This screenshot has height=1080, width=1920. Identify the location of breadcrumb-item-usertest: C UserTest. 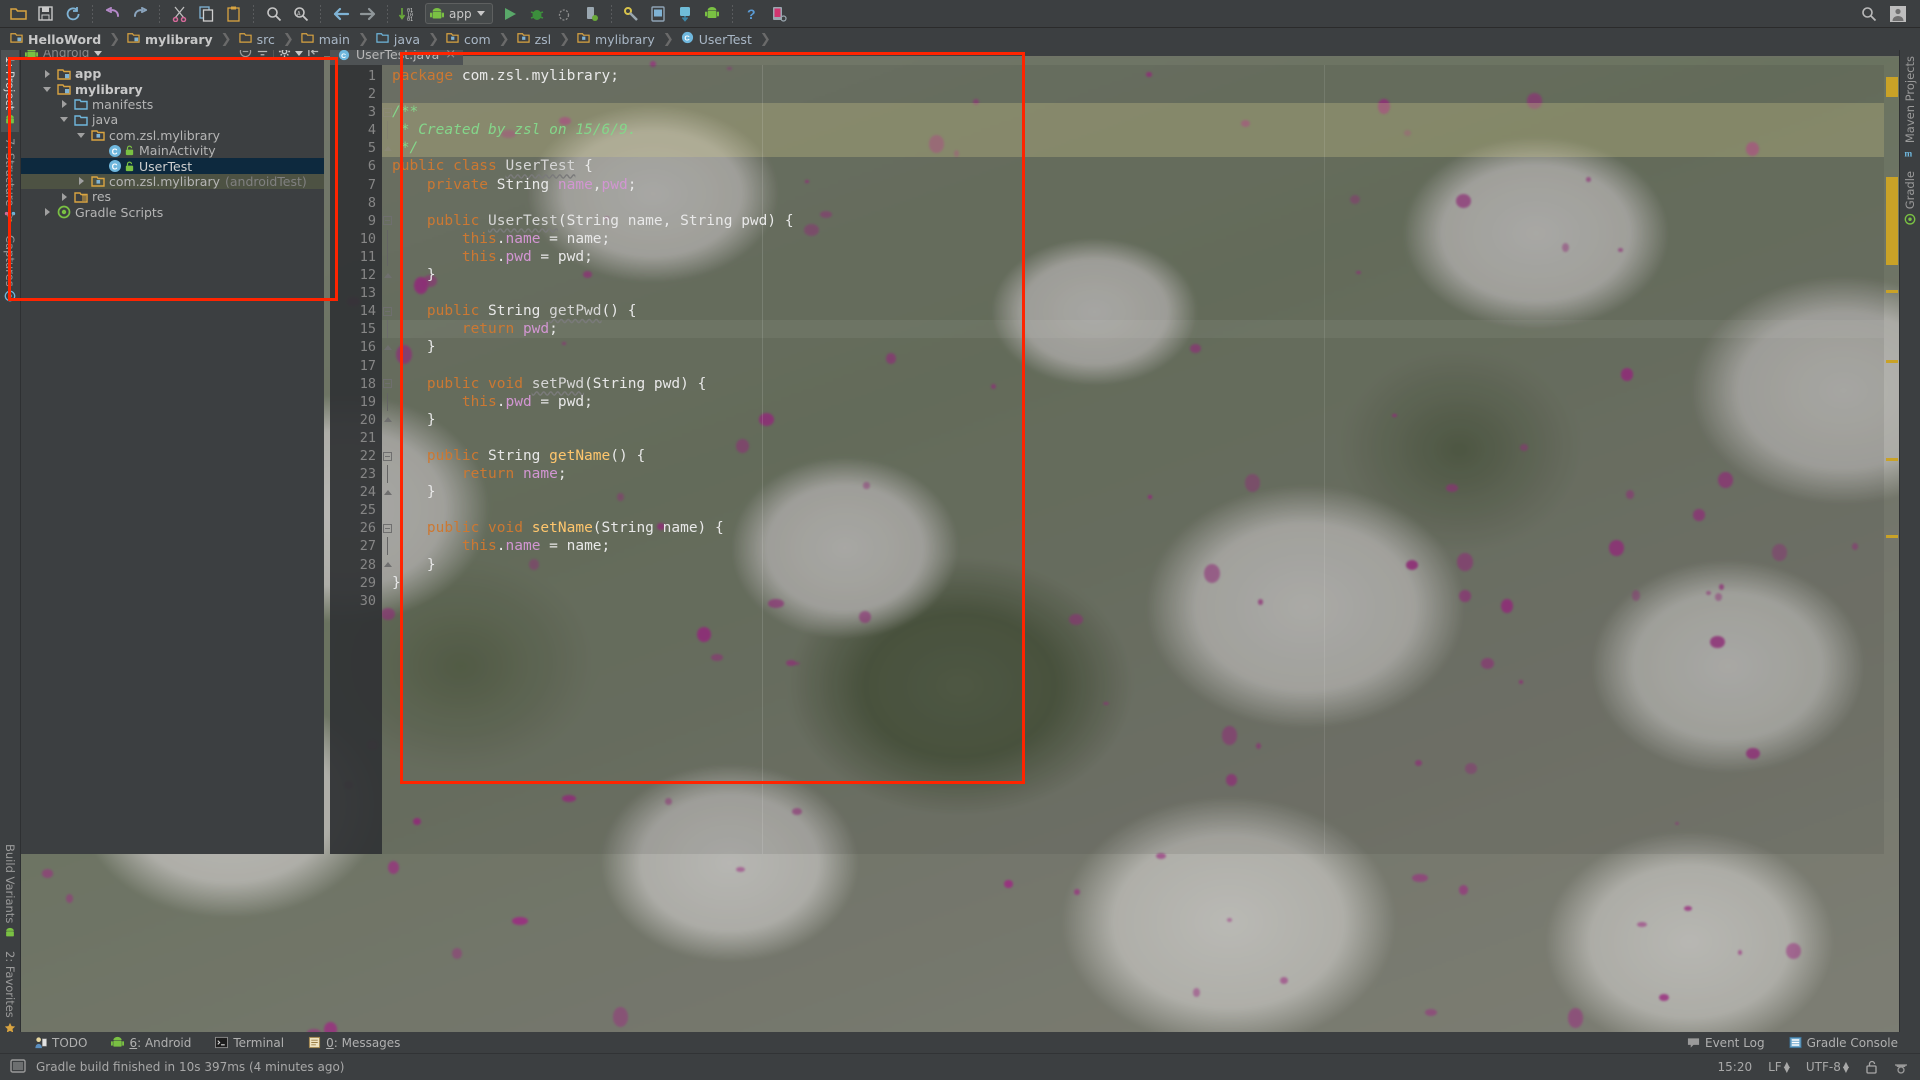
(716, 39).